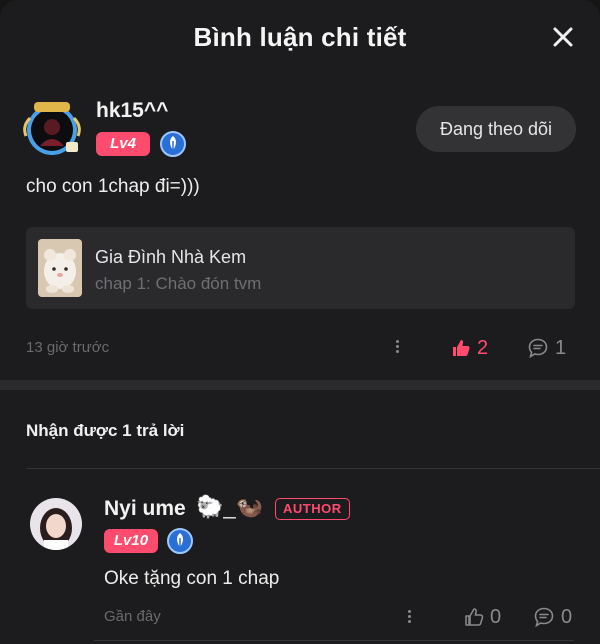  Describe the element at coordinates (483, 347) in the screenshot. I see `like-count: 2` at that location.